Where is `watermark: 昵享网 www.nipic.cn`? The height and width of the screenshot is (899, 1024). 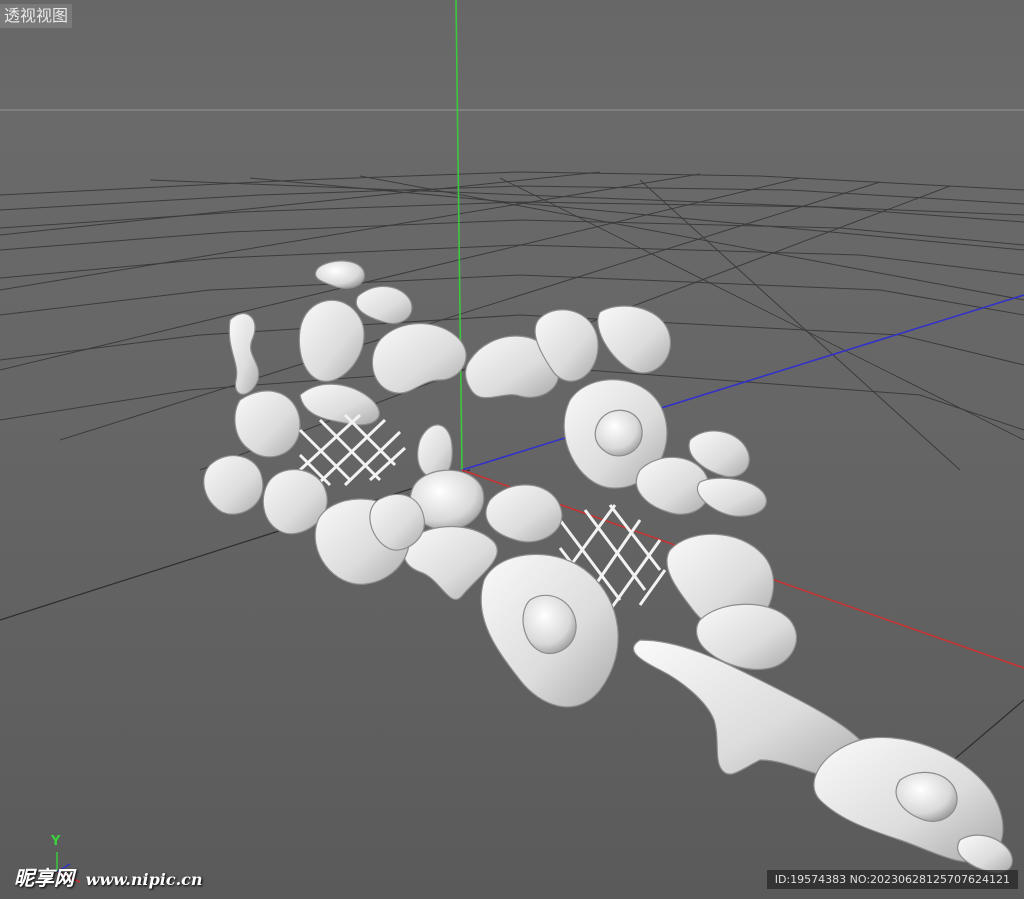 watermark: 昵享网 www.nipic.cn is located at coordinates (108, 876).